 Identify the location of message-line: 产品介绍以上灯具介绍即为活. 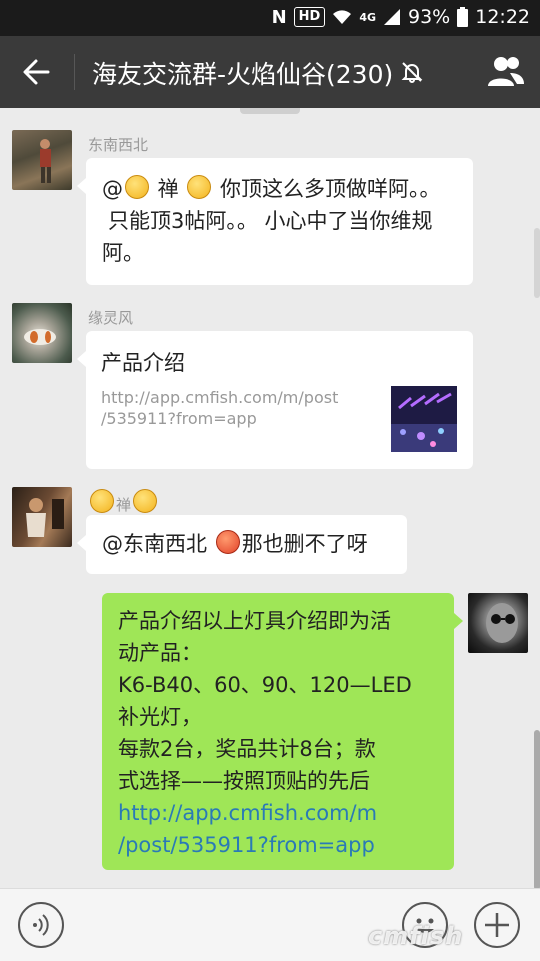
(254, 621).